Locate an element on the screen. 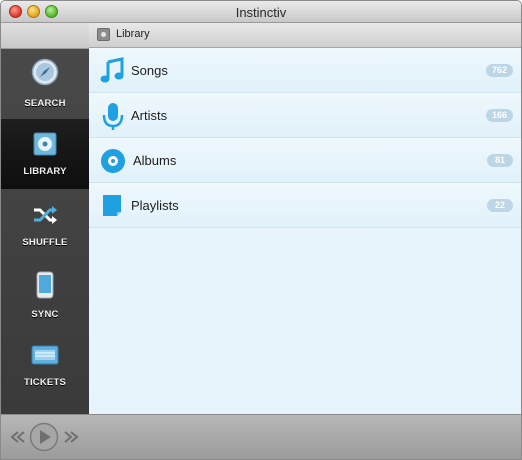 The image size is (522, 460). title-bar: Instinctiv is located at coordinates (261, 12).